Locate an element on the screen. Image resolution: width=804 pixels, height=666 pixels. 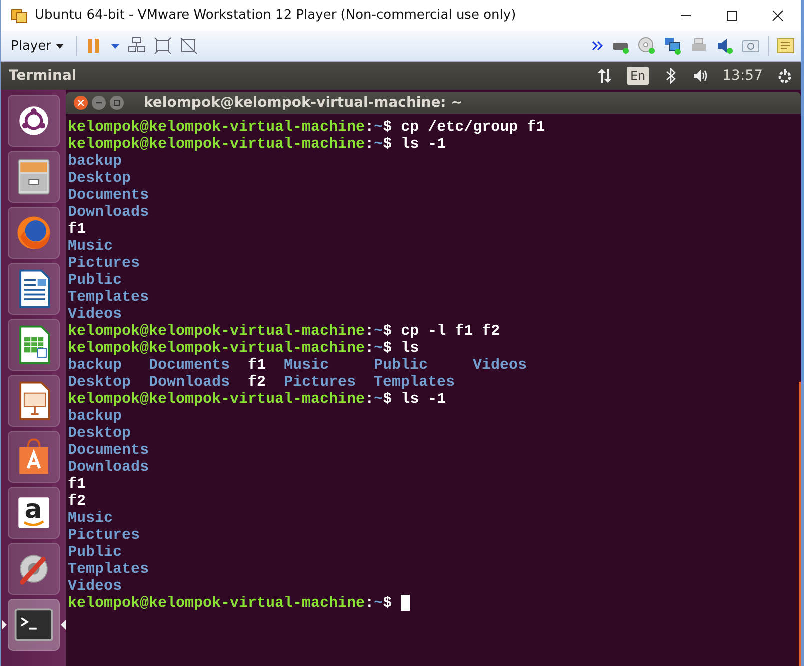
clock: 13:57 is located at coordinates (742, 76).